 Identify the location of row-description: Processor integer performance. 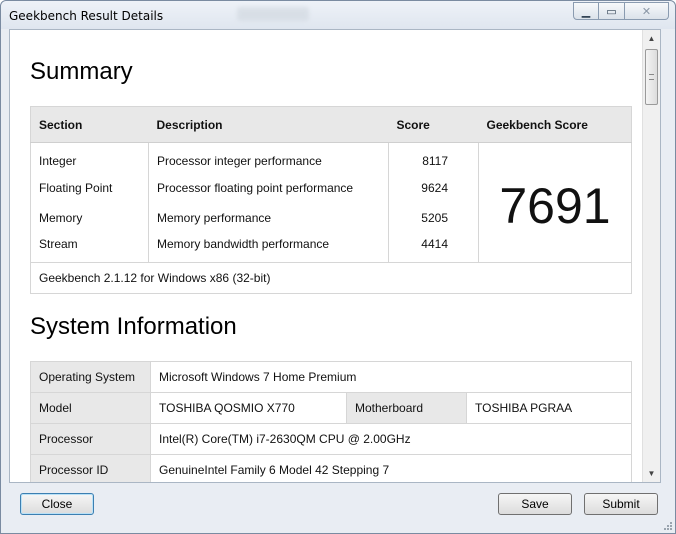
(268, 157).